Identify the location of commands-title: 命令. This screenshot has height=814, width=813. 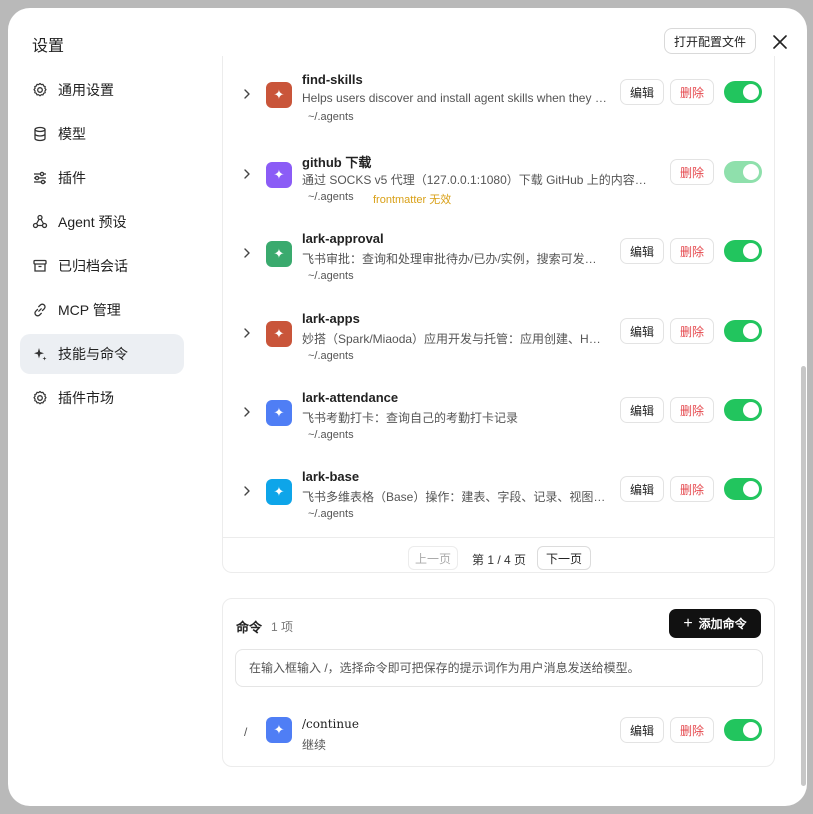
(249, 627).